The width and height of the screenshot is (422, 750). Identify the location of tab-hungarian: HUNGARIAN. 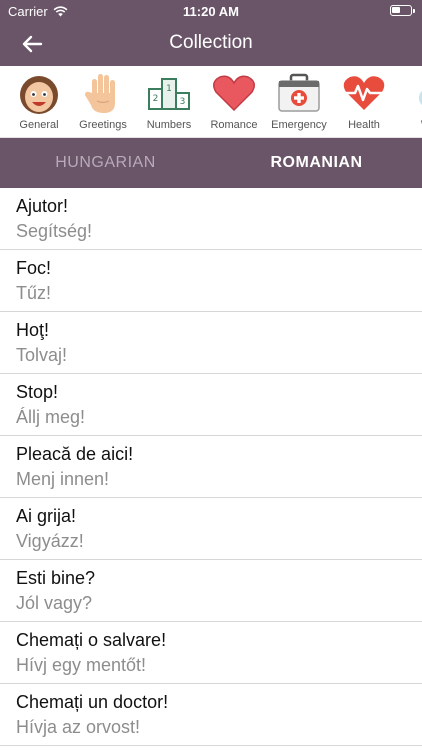
(105, 163).